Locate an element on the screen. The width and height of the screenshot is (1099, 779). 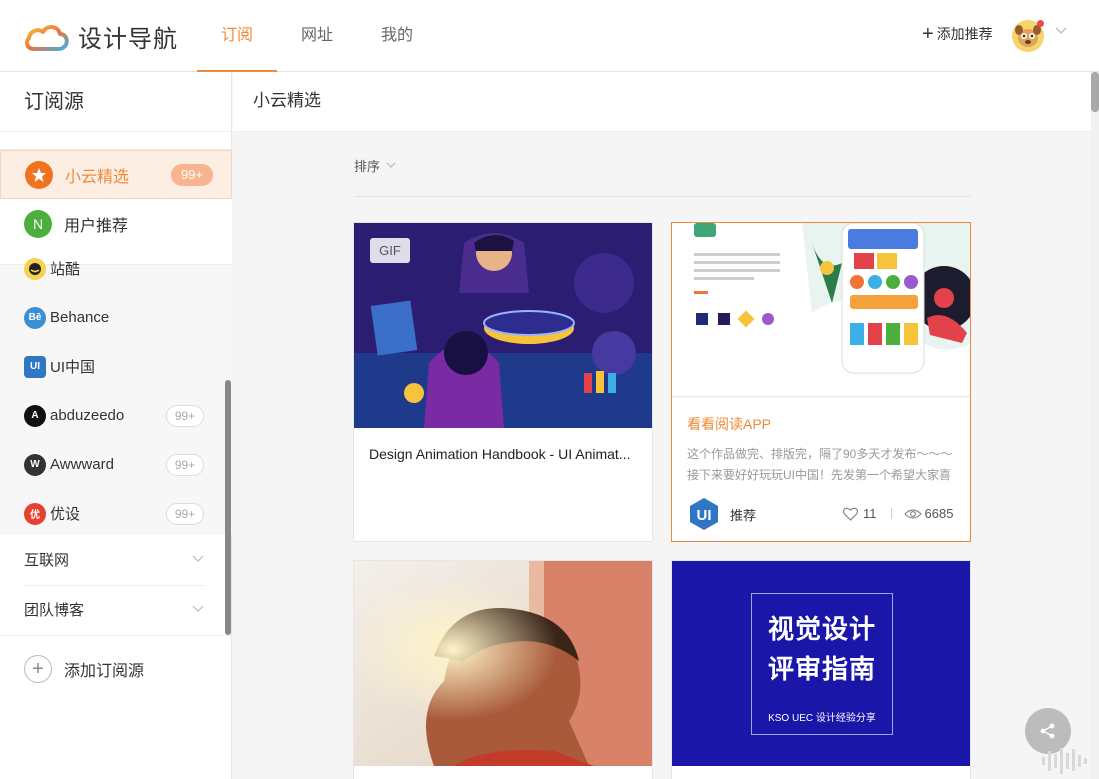
star-icon is located at coordinates (39, 174).